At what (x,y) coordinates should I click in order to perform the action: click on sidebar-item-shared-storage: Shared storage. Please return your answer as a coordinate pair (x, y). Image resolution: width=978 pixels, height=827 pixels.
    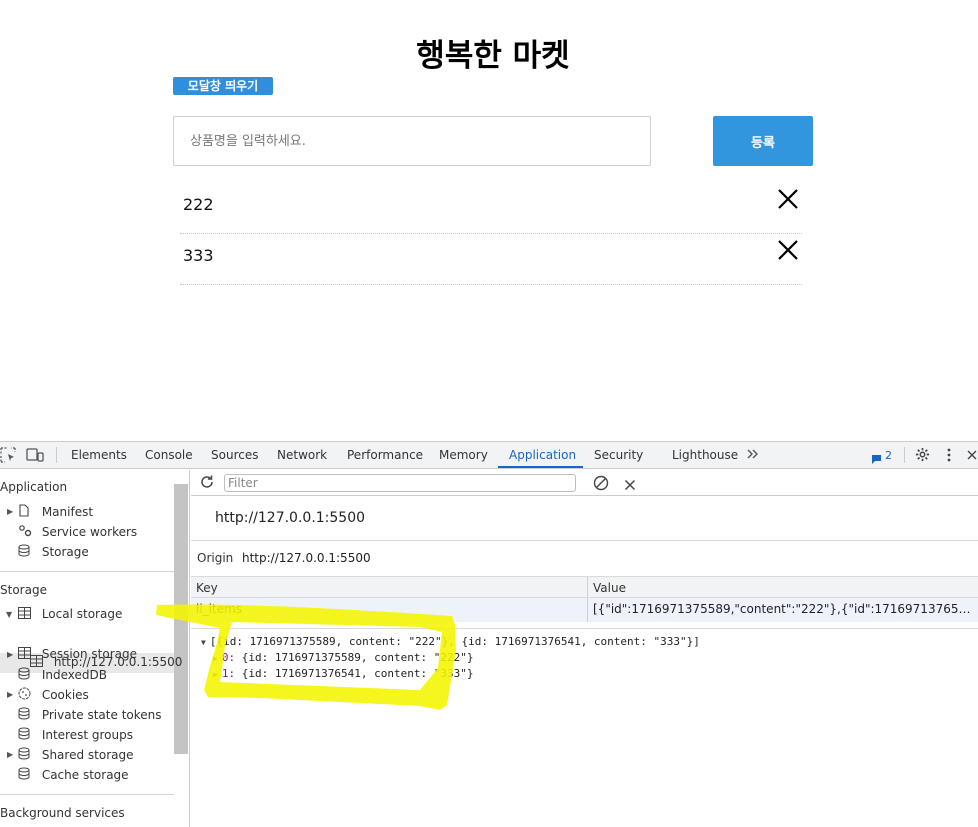
    Looking at the image, I should click on (75, 755).